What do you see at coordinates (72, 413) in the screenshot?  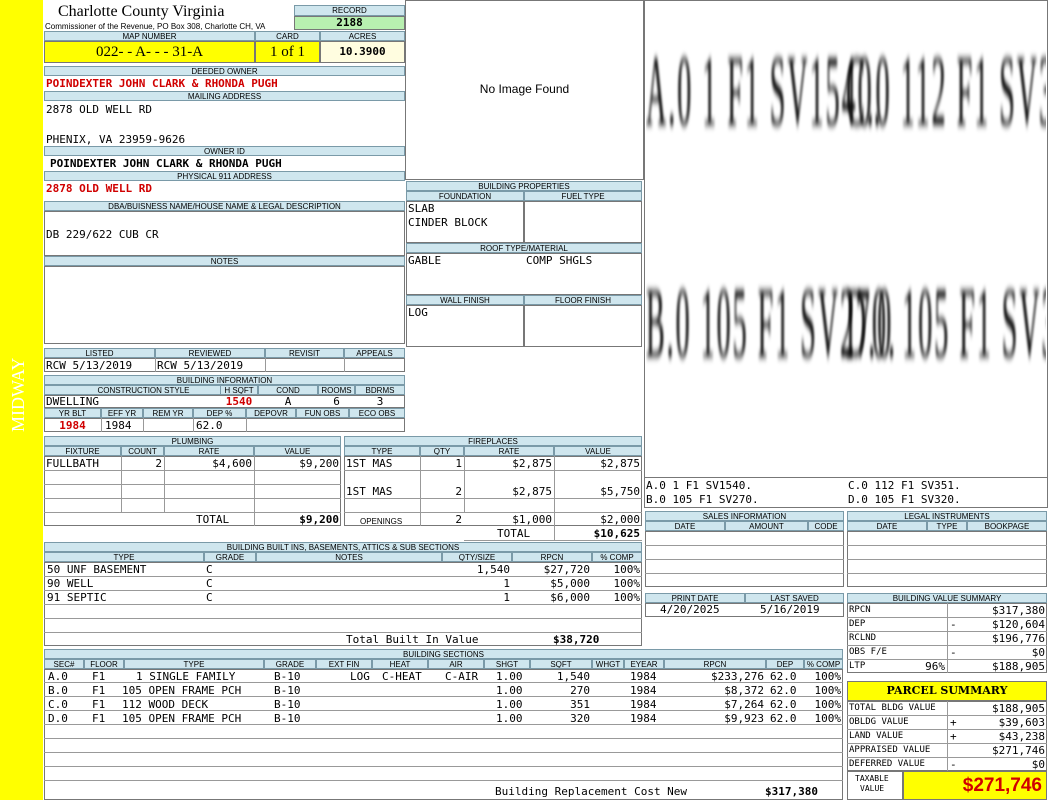 I see `yr-blt-label: YR BLT` at bounding box center [72, 413].